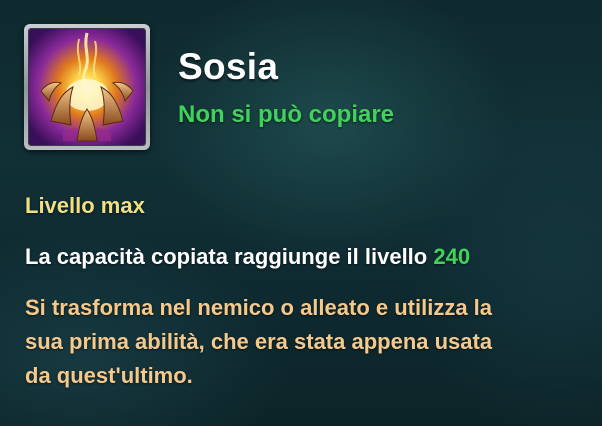 This screenshot has height=426, width=602. I want to click on copy-status: Non si può copiare, so click(286, 114).